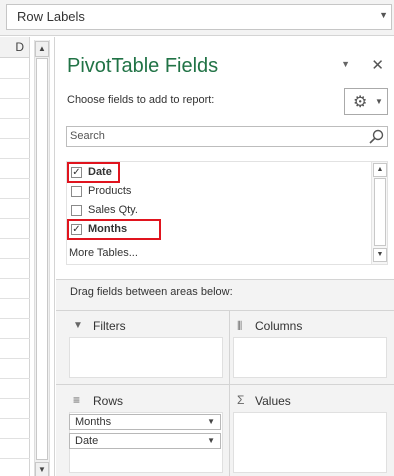  Describe the element at coordinates (151, 292) in the screenshot. I see `drag-hint: Drag fields between areas below:` at that location.